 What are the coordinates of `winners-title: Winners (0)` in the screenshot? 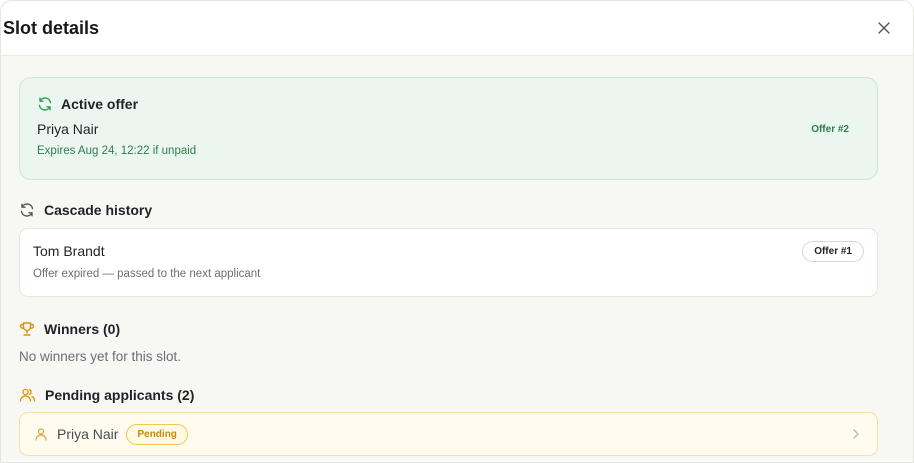 It's located at (82, 329).